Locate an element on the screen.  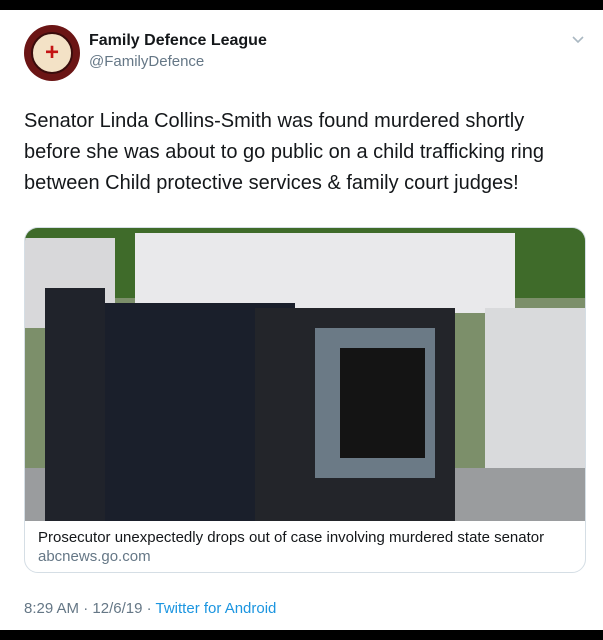
cross-icon: + is located at coordinates (52, 53).